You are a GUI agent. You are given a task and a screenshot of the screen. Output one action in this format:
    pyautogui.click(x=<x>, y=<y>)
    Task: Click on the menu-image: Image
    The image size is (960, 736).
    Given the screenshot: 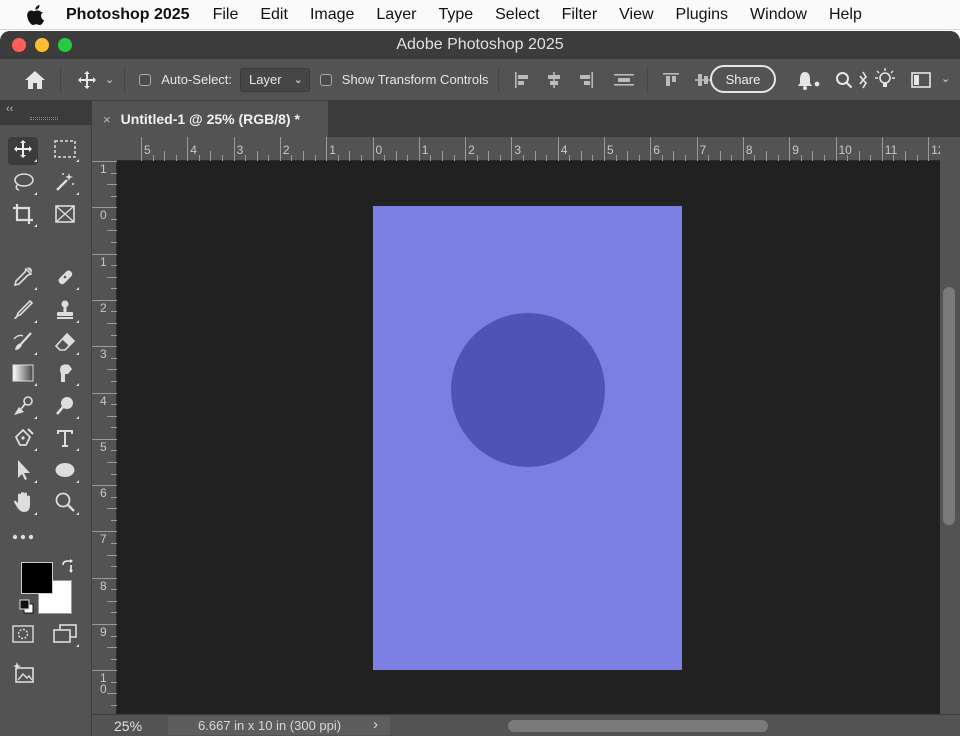 What is the action you would take?
    pyautogui.click(x=332, y=15)
    